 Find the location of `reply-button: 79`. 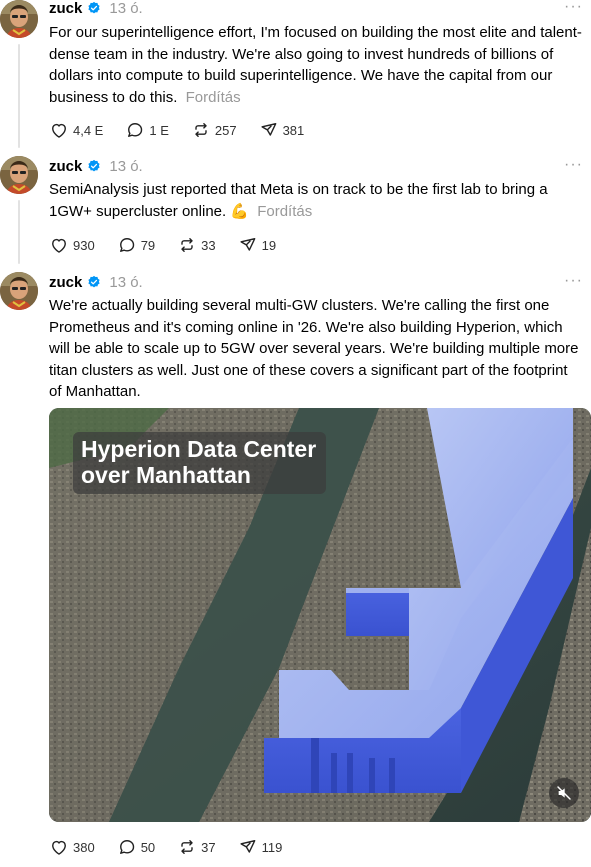

reply-button: 79 is located at coordinates (136, 245).